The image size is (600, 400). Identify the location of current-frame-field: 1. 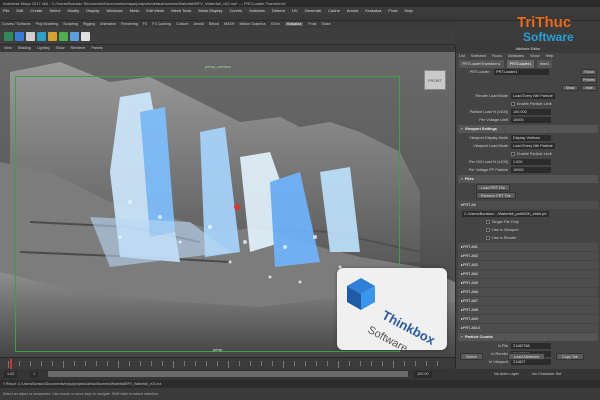
(34, 374).